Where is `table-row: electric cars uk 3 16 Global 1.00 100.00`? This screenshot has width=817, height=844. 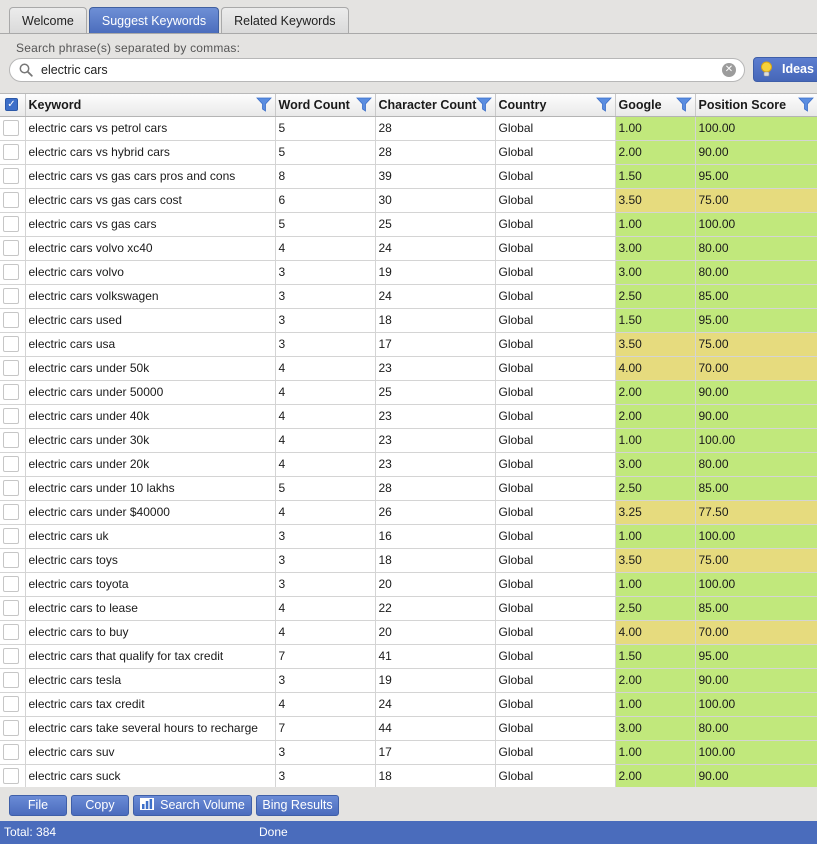
table-row: electric cars uk 3 16 Global 1.00 100.00 is located at coordinates (408, 536).